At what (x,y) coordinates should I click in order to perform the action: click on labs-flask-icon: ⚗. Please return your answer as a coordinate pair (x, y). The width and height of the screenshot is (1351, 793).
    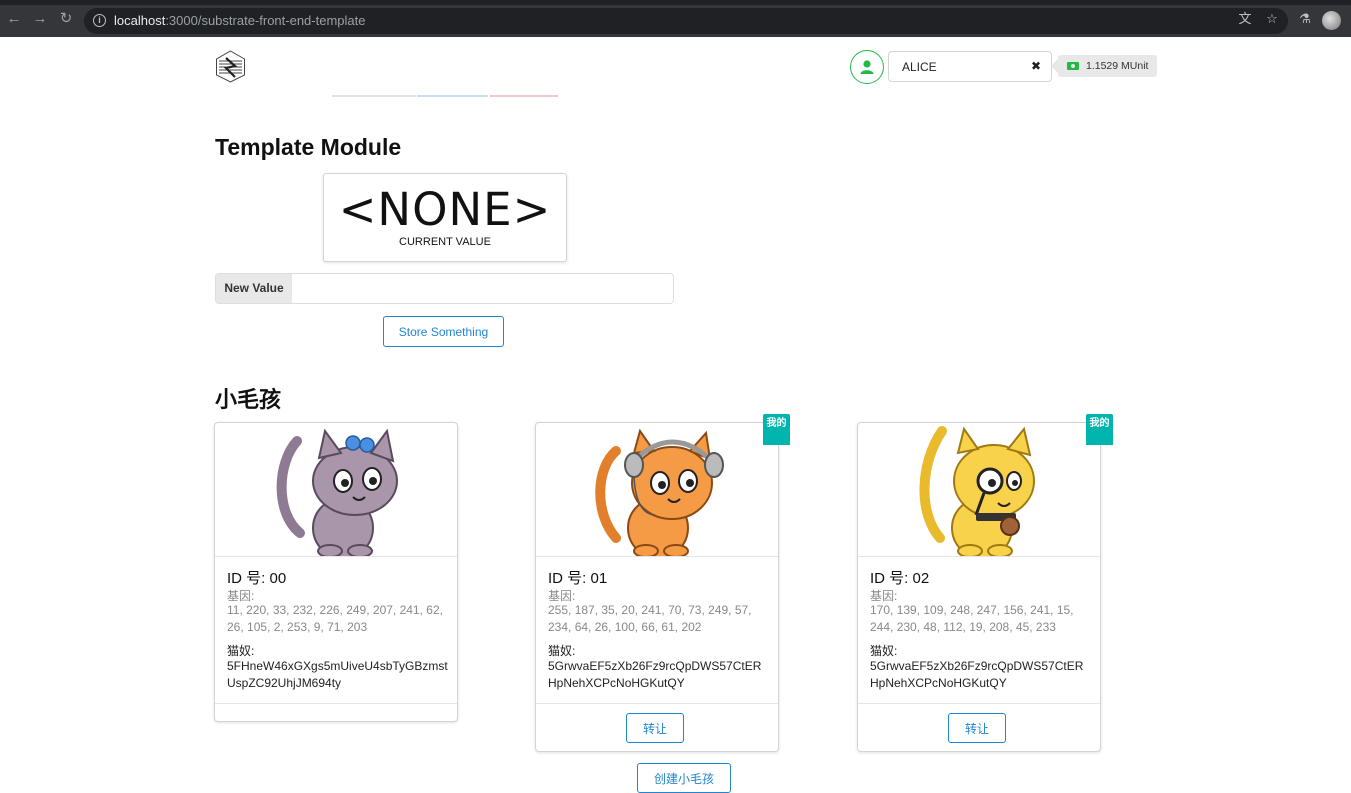
    Looking at the image, I should click on (1305, 19).